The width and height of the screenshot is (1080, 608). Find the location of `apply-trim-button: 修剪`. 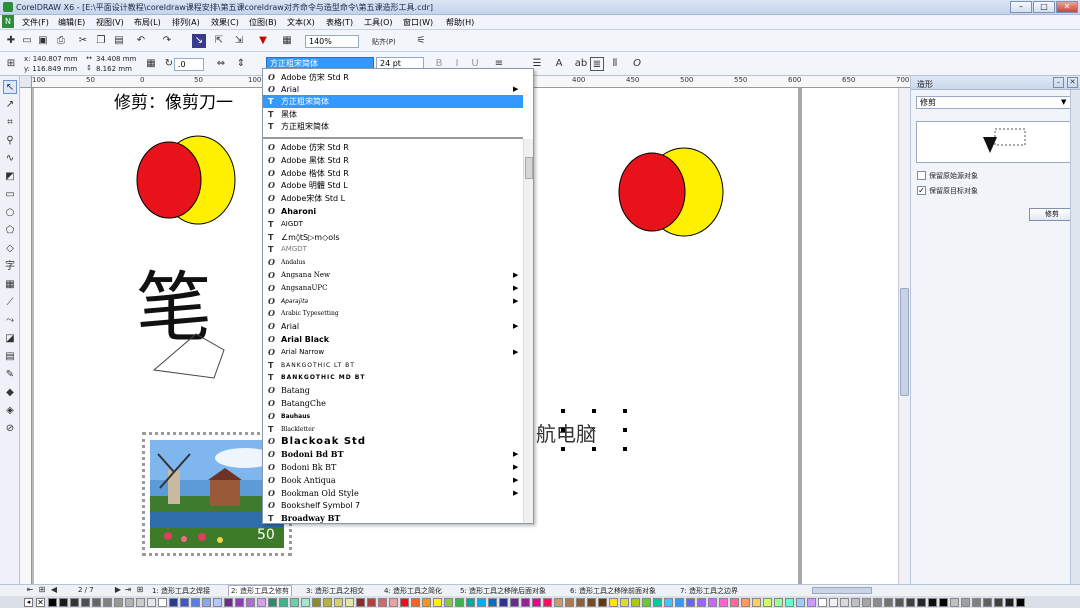

apply-trim-button: 修剪 is located at coordinates (1052, 214).